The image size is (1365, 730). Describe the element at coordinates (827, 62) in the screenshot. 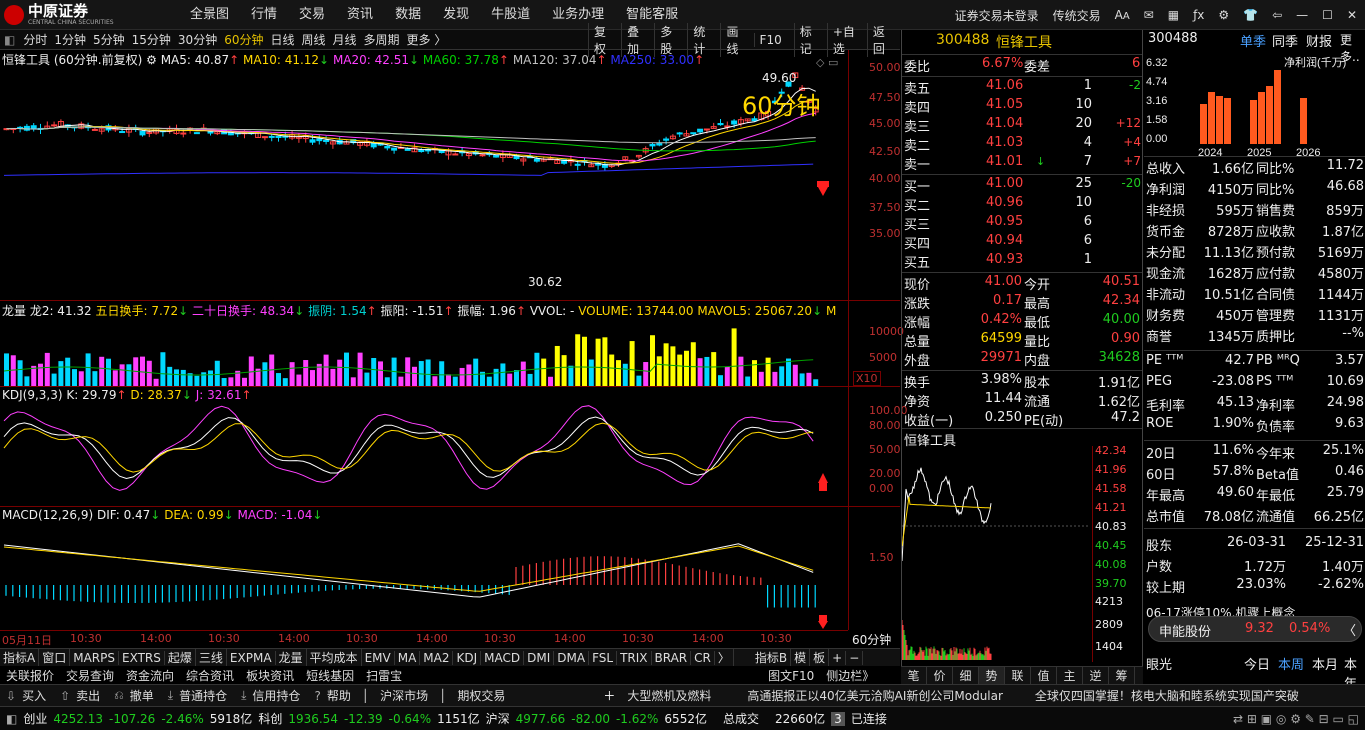

I see `layout-icons: ◇ ▭` at that location.